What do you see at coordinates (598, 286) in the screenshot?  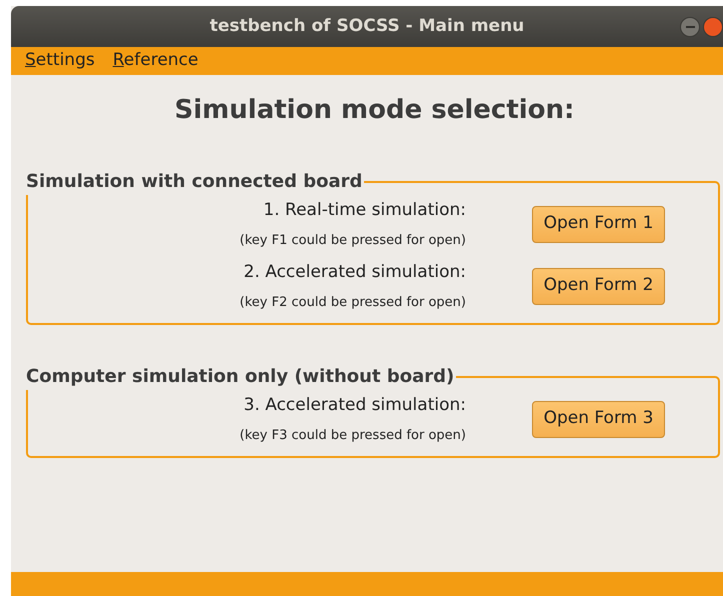 I see `open-form-button: Open Form 2` at bounding box center [598, 286].